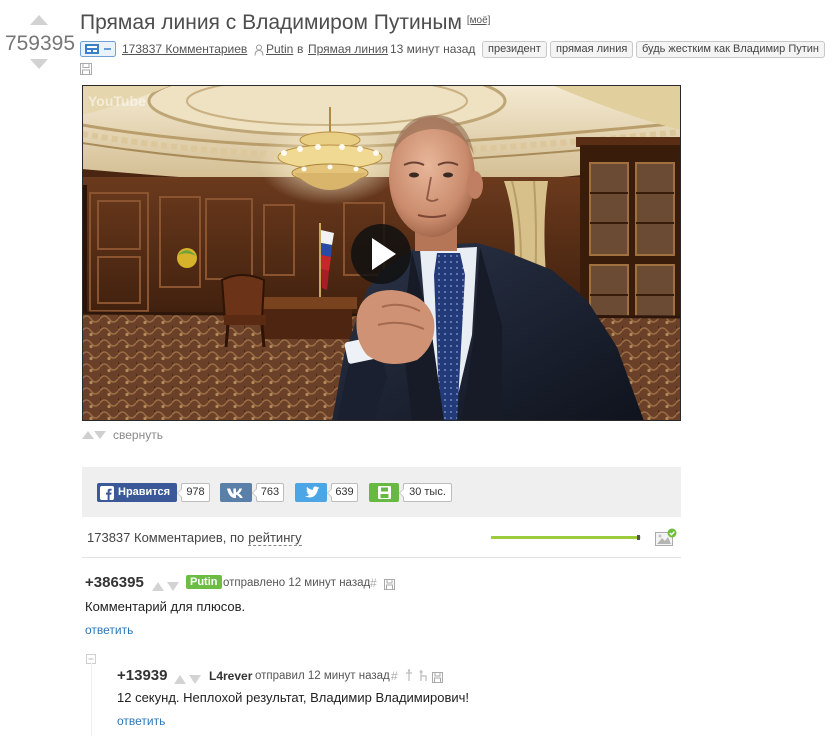 The height and width of the screenshot is (736, 833). What do you see at coordinates (98, 49) in the screenshot?
I see `post-type-icon` at bounding box center [98, 49].